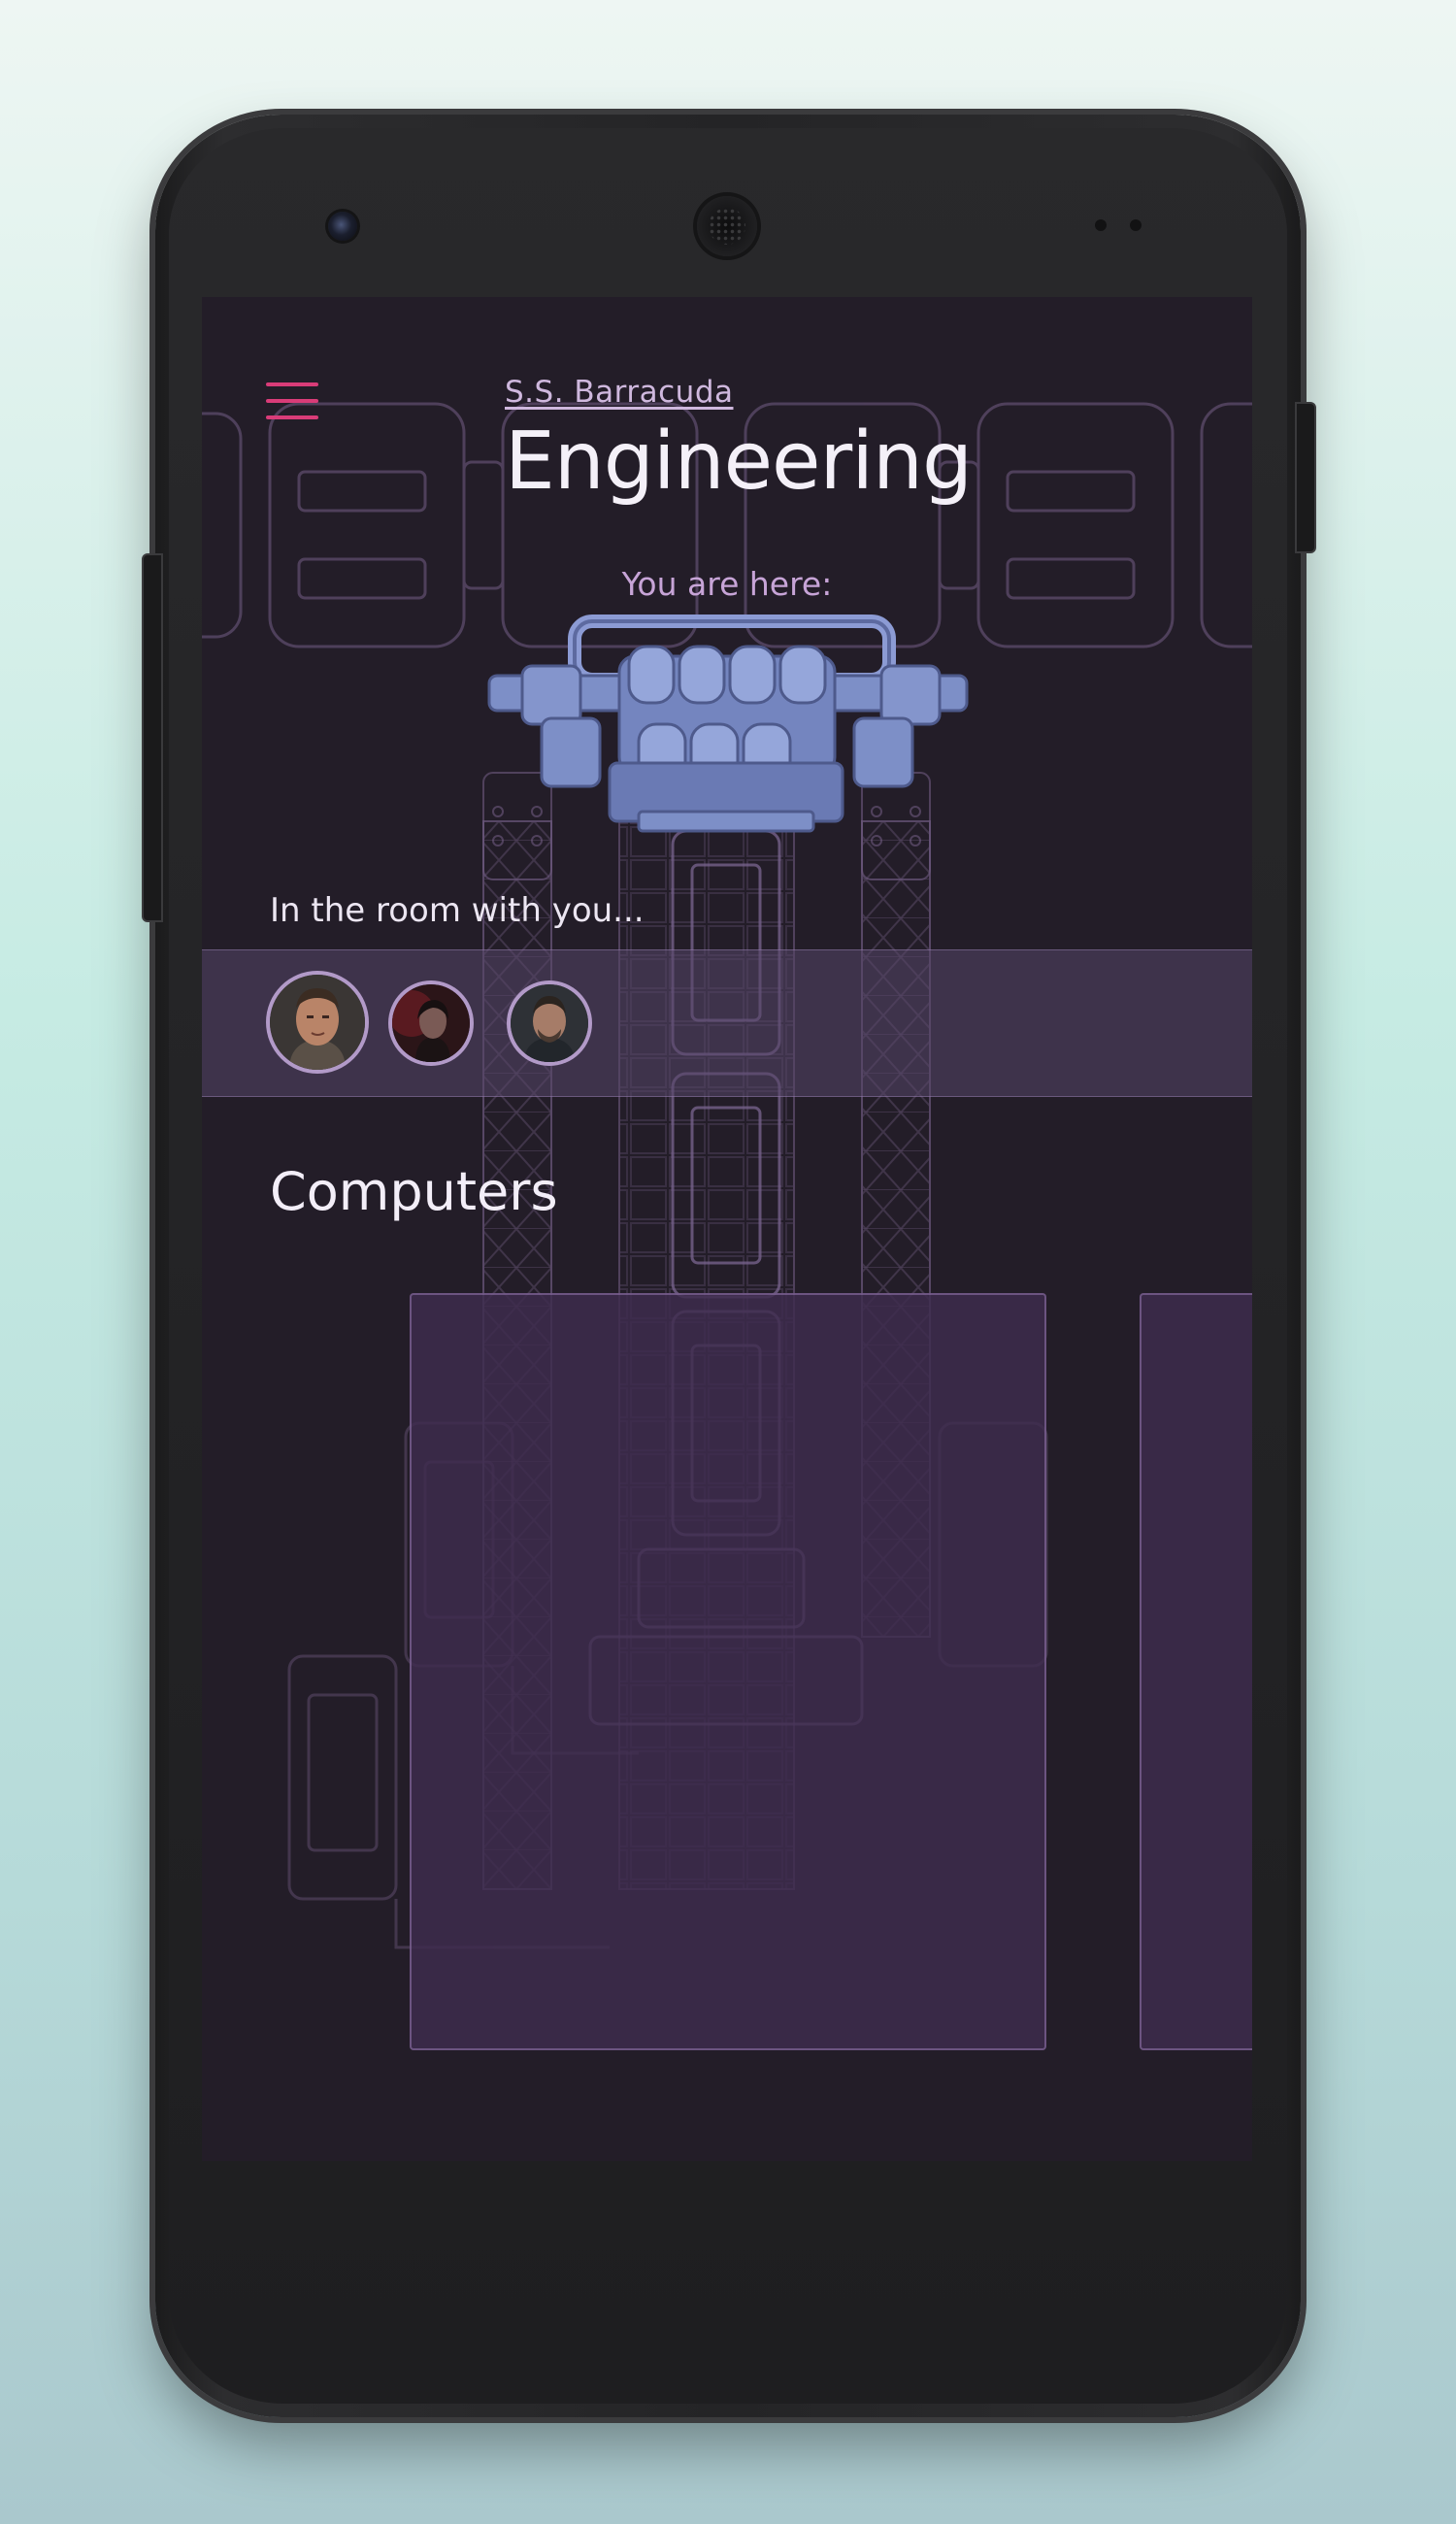 The height and width of the screenshot is (2524, 1456). Describe the element at coordinates (728, 723) in the screenshot. I see `engineering-room-highlight` at that location.